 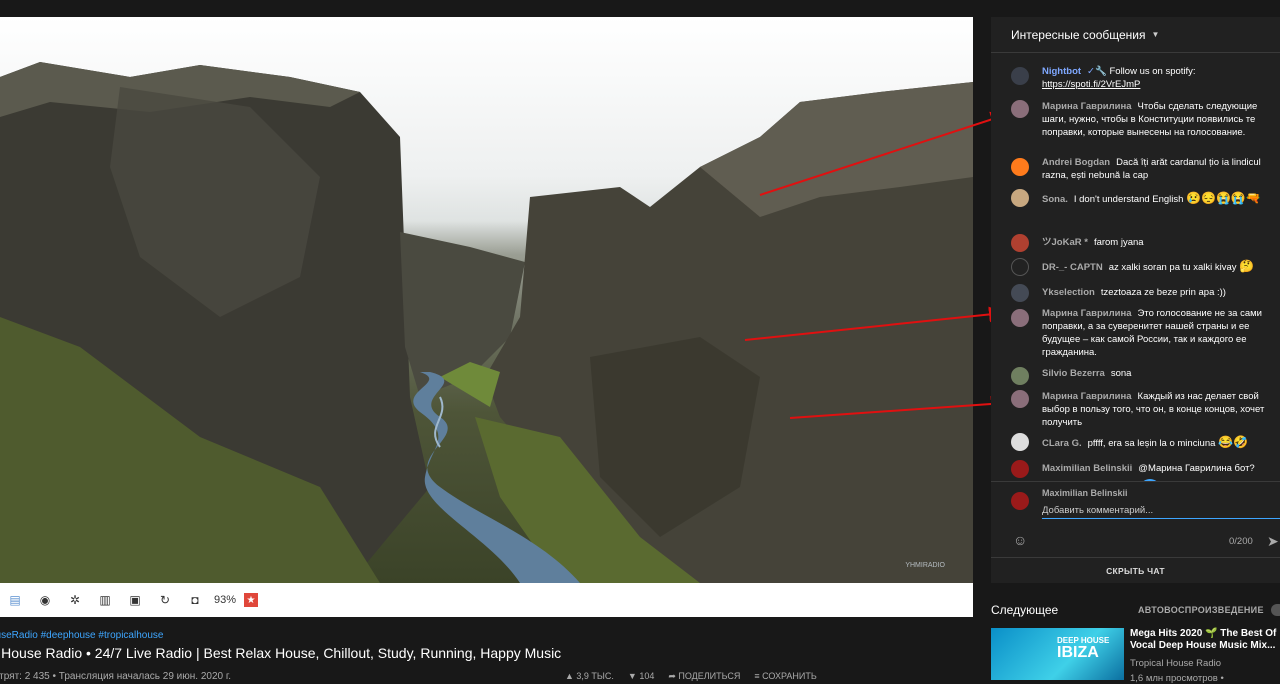 I want to click on author-name: ツJoKaR *, so click(x=1065, y=242).